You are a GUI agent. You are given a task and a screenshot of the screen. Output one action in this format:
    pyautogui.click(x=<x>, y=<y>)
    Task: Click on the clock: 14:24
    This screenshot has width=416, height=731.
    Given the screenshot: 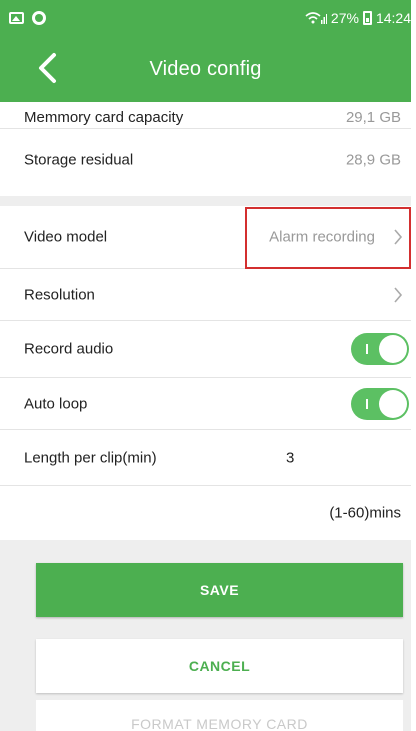 What is the action you would take?
    pyautogui.click(x=393, y=18)
    